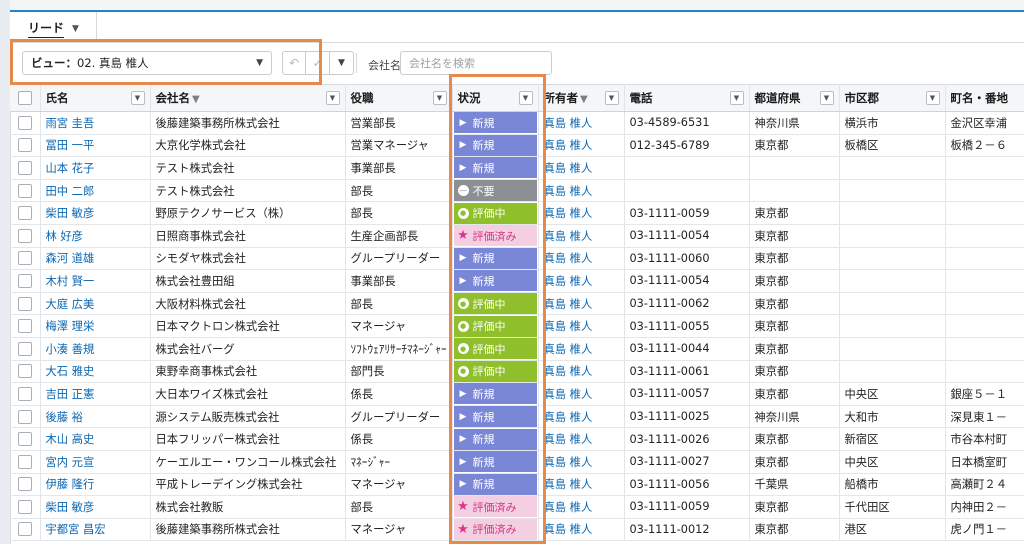 Image resolution: width=1024 pixels, height=544 pixels. Describe the element at coordinates (70, 168) in the screenshot. I see `cell-name-text: 山本 花子` at that location.